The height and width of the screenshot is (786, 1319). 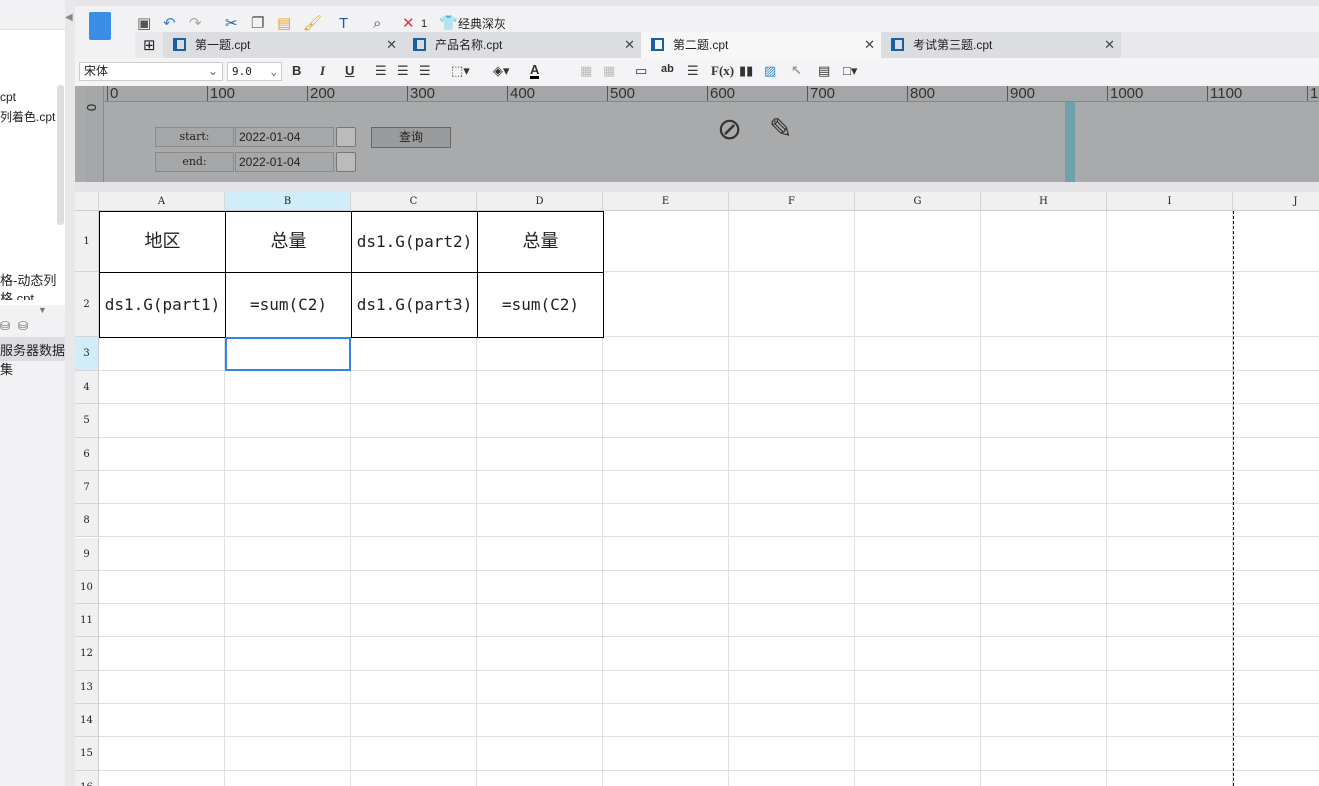 What do you see at coordinates (70, 393) in the screenshot?
I see `panel-splitter: ◀` at bounding box center [70, 393].